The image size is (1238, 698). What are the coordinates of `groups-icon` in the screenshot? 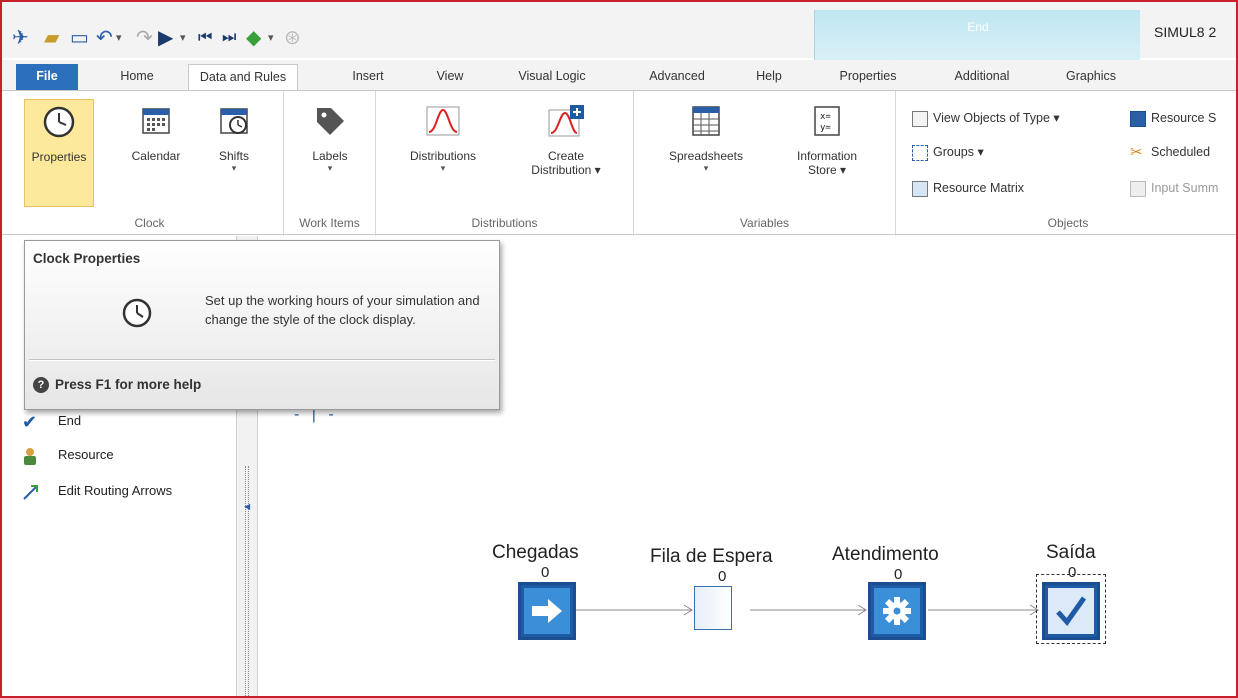 It's located at (920, 152).